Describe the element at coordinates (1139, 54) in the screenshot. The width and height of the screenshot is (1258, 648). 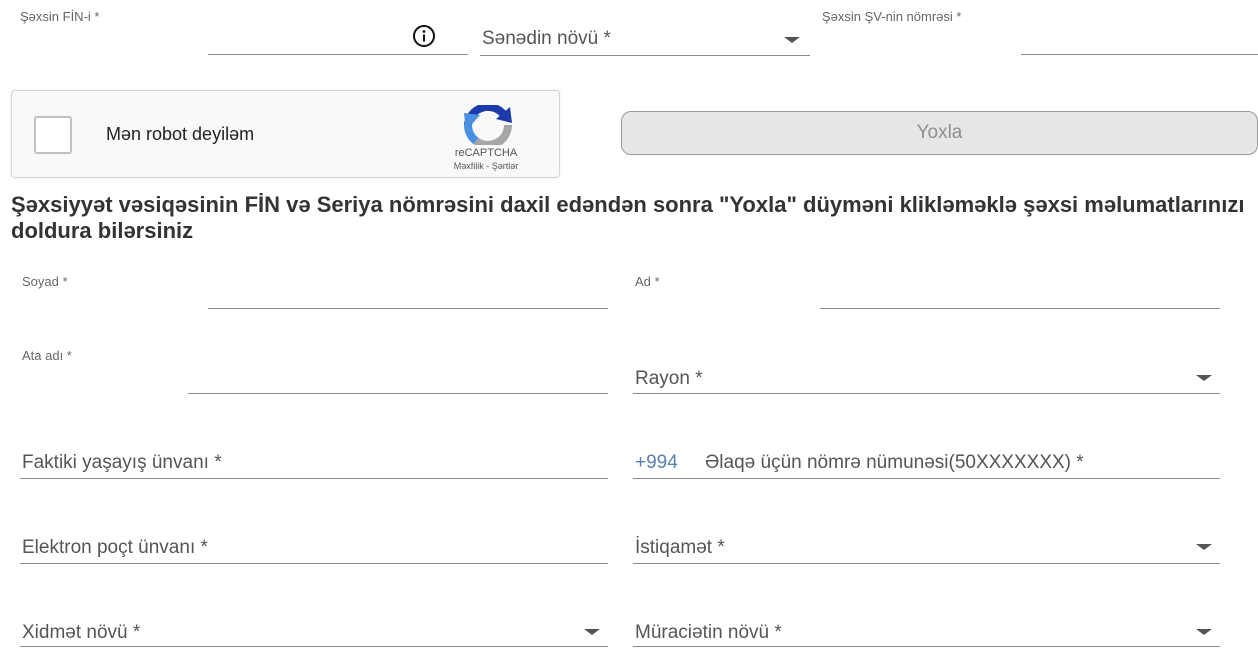
I see `id-number-input` at that location.